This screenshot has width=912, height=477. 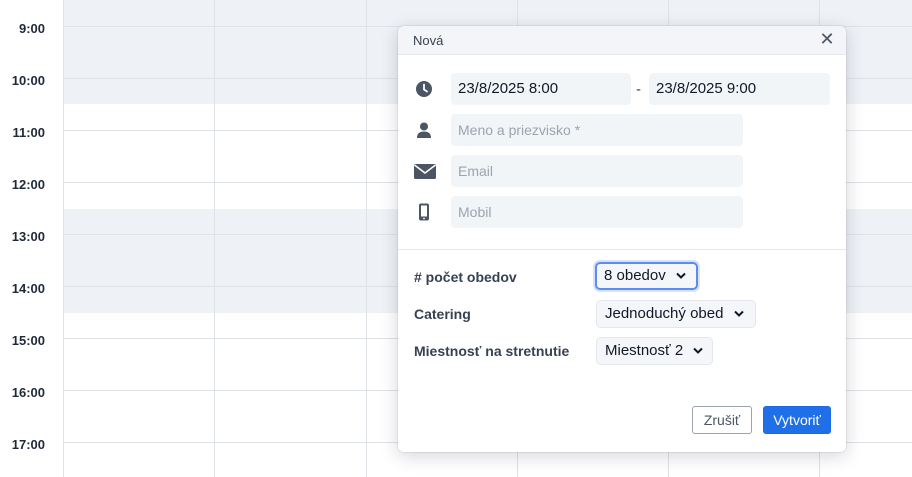 What do you see at coordinates (664, 313) in the screenshot?
I see `catering-value: Jednoduchý obed` at bounding box center [664, 313].